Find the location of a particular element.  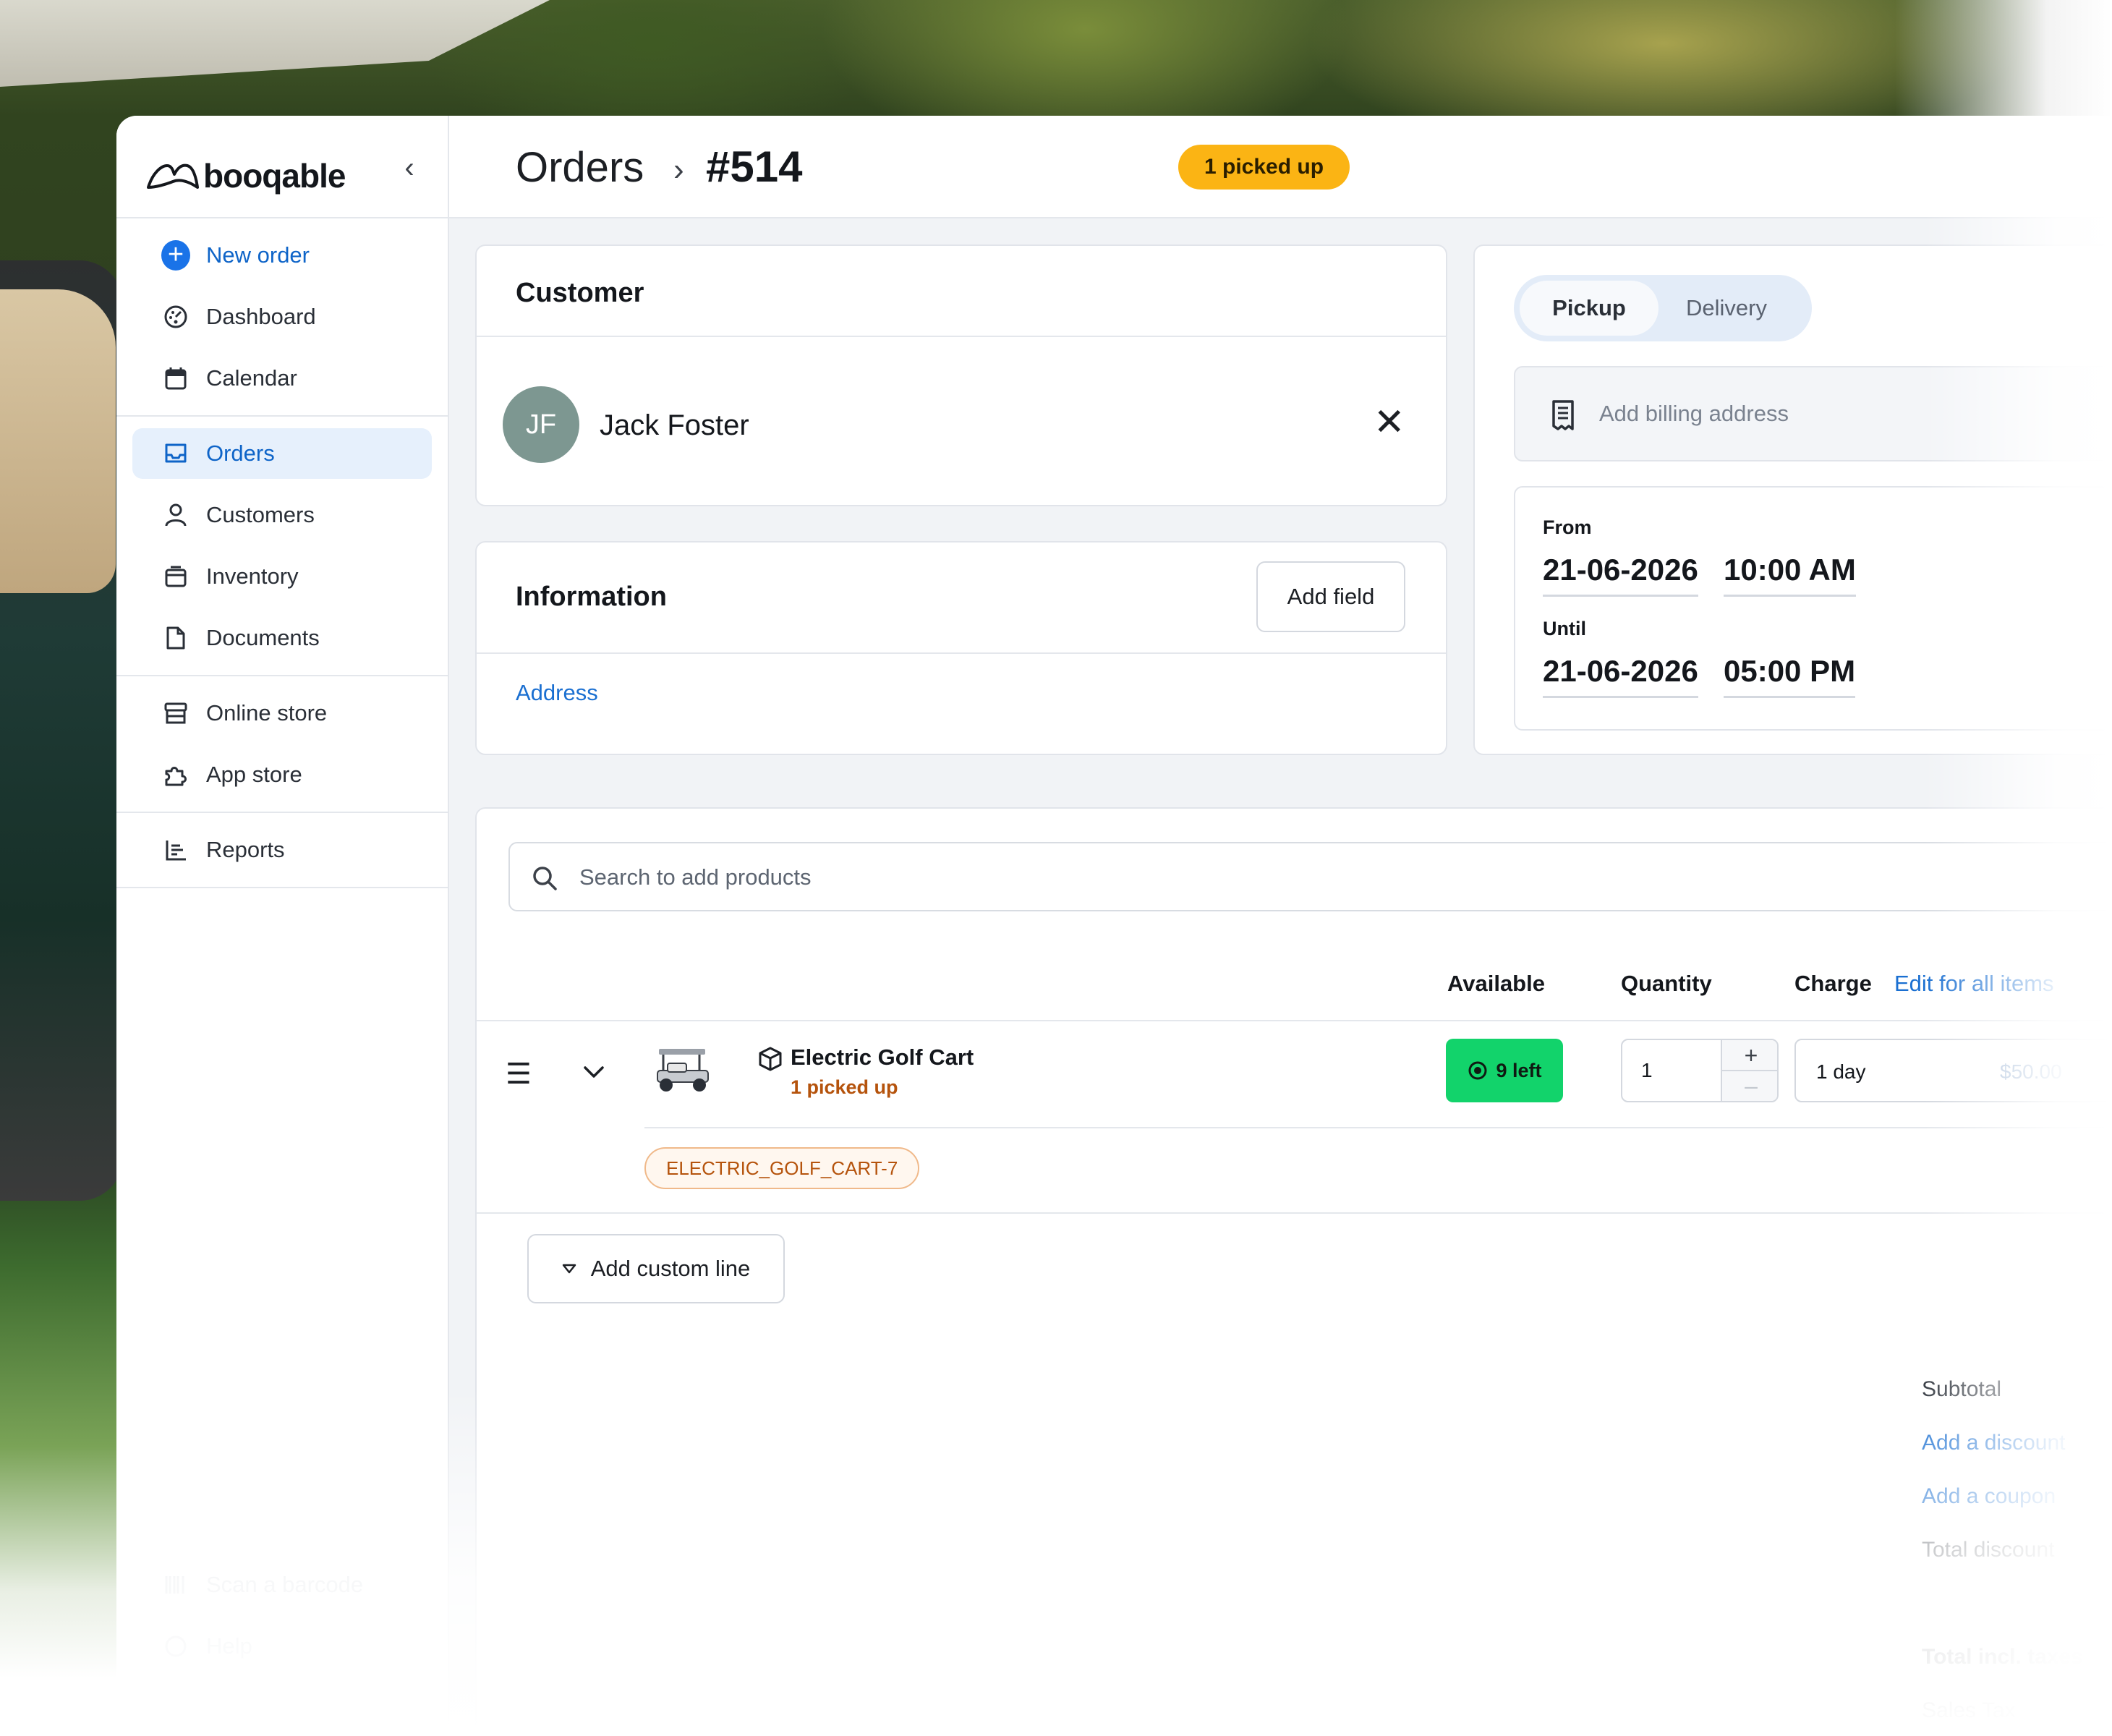

sidebar-item-reports: Reports is located at coordinates (282, 850).